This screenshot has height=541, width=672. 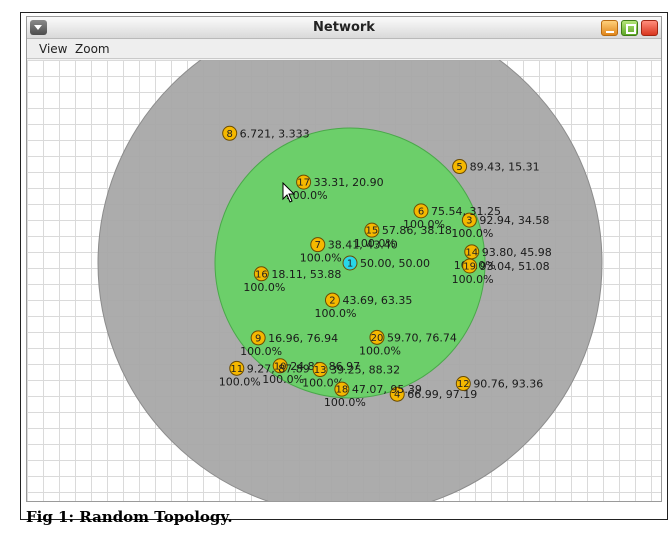 What do you see at coordinates (422, 337) in the screenshot?
I see `node-coordinates: 59.70, 76.74` at bounding box center [422, 337].